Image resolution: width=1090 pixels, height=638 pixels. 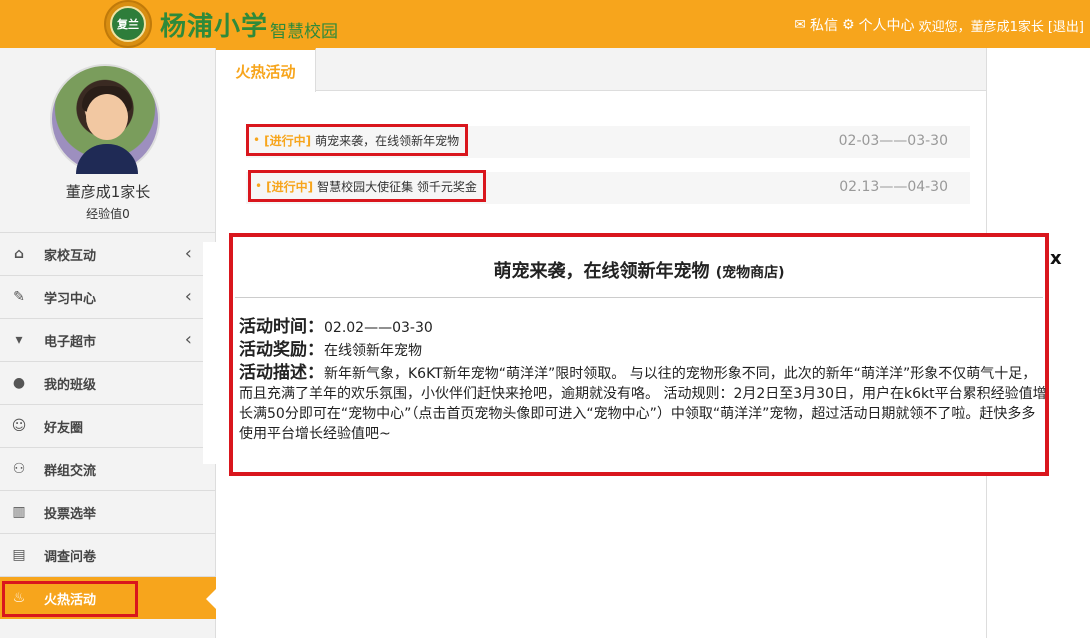 What do you see at coordinates (64, 428) in the screenshot?
I see `sidebar-item-label: 好友圈` at bounding box center [64, 428].